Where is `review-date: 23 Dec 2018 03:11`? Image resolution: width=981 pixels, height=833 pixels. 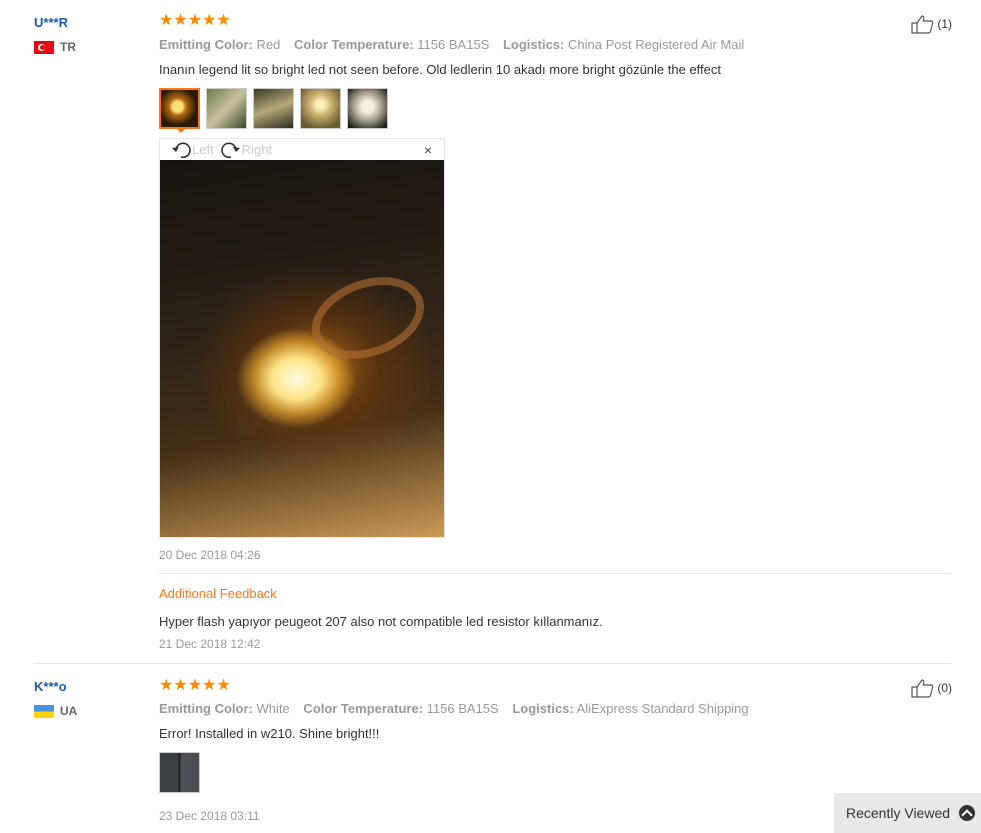 review-date: 23 Dec 2018 03:11 is located at coordinates (209, 816).